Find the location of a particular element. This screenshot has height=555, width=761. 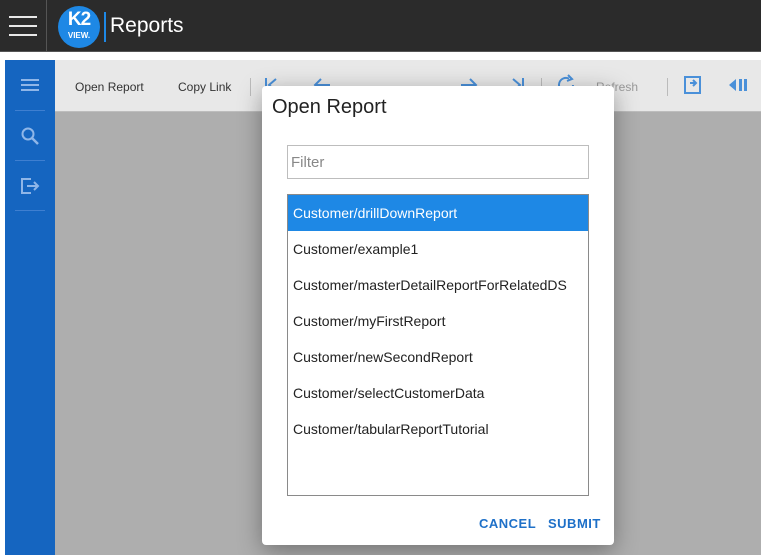

side-nav is located at coordinates (30, 307).